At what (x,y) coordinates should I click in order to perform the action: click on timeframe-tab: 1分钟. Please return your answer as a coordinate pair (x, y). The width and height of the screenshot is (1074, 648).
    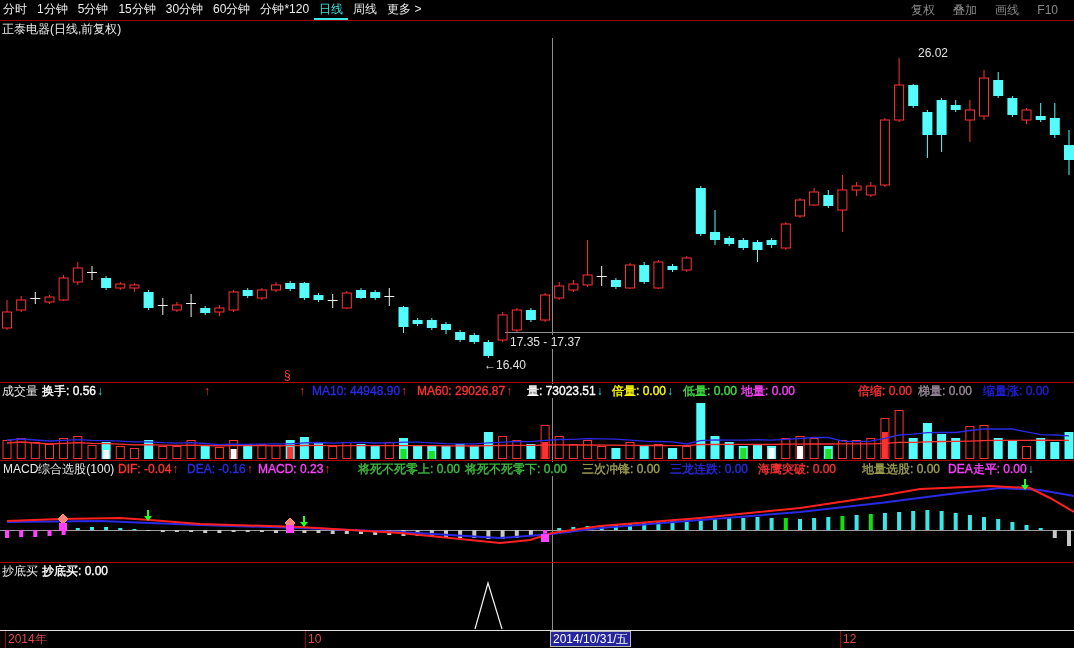
    Looking at the image, I should click on (52, 10).